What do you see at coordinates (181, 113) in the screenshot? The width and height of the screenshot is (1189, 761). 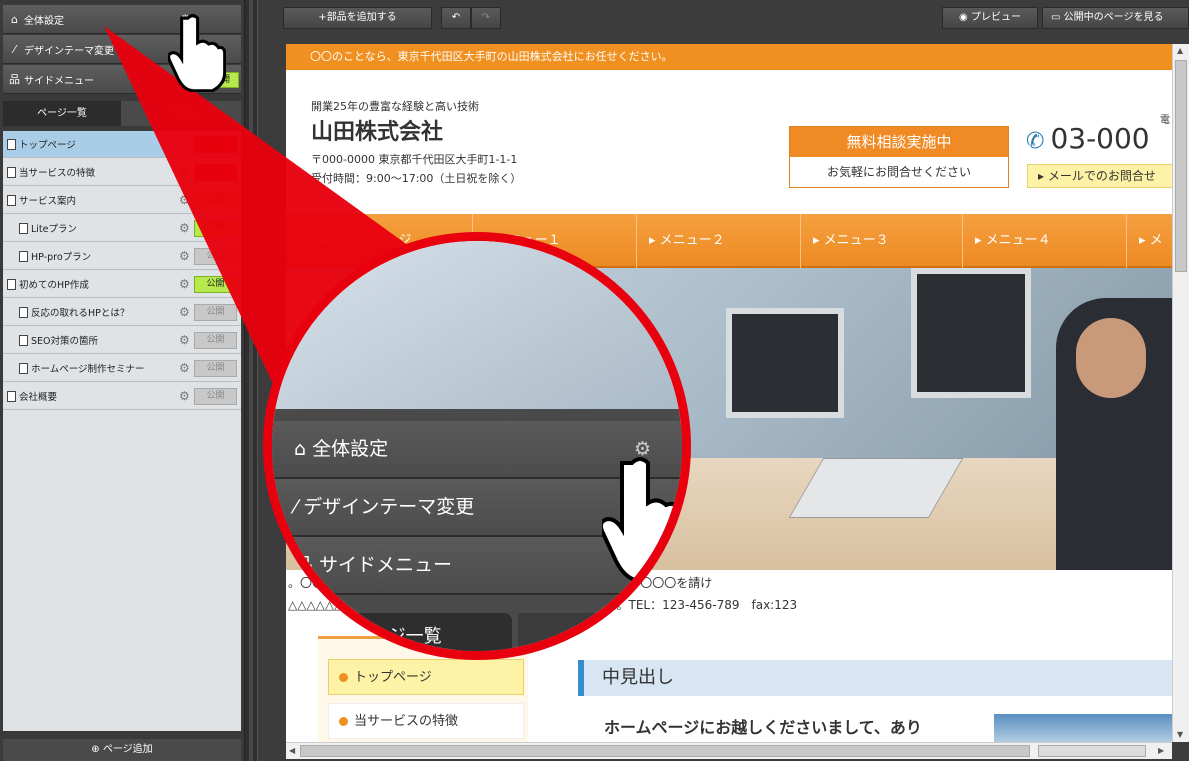 I see `tab-other: ご注意` at bounding box center [181, 113].